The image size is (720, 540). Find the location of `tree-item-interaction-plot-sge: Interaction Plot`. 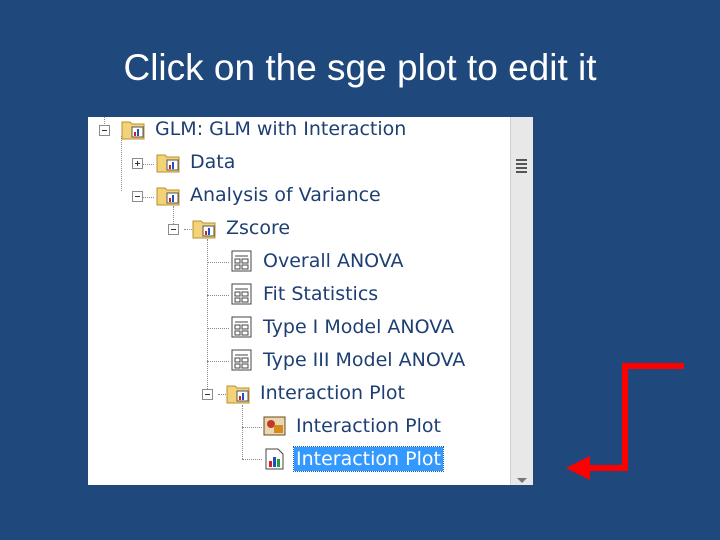

tree-item-interaction-plot-sge: Interaction Plot is located at coordinates (353, 459).